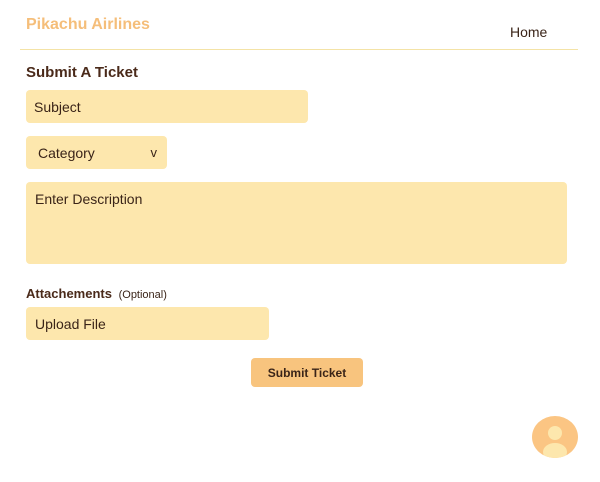 The width and height of the screenshot is (600, 482). Describe the element at coordinates (147, 323) in the screenshot. I see `upload-file-button: Upload File` at that location.